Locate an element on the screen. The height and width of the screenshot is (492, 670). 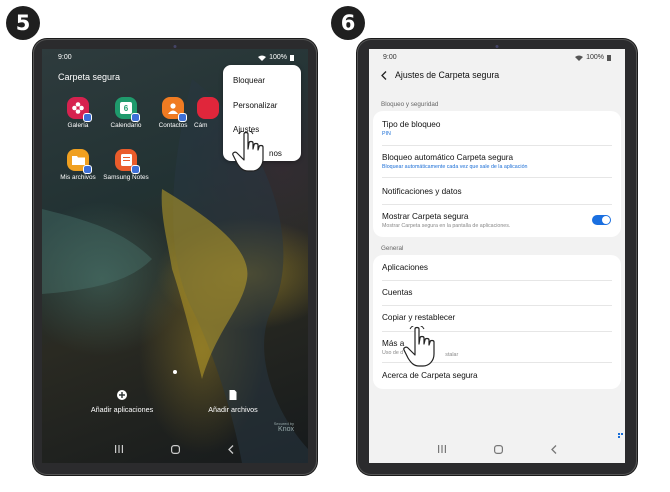
person-icon is located at coordinates (173, 108).